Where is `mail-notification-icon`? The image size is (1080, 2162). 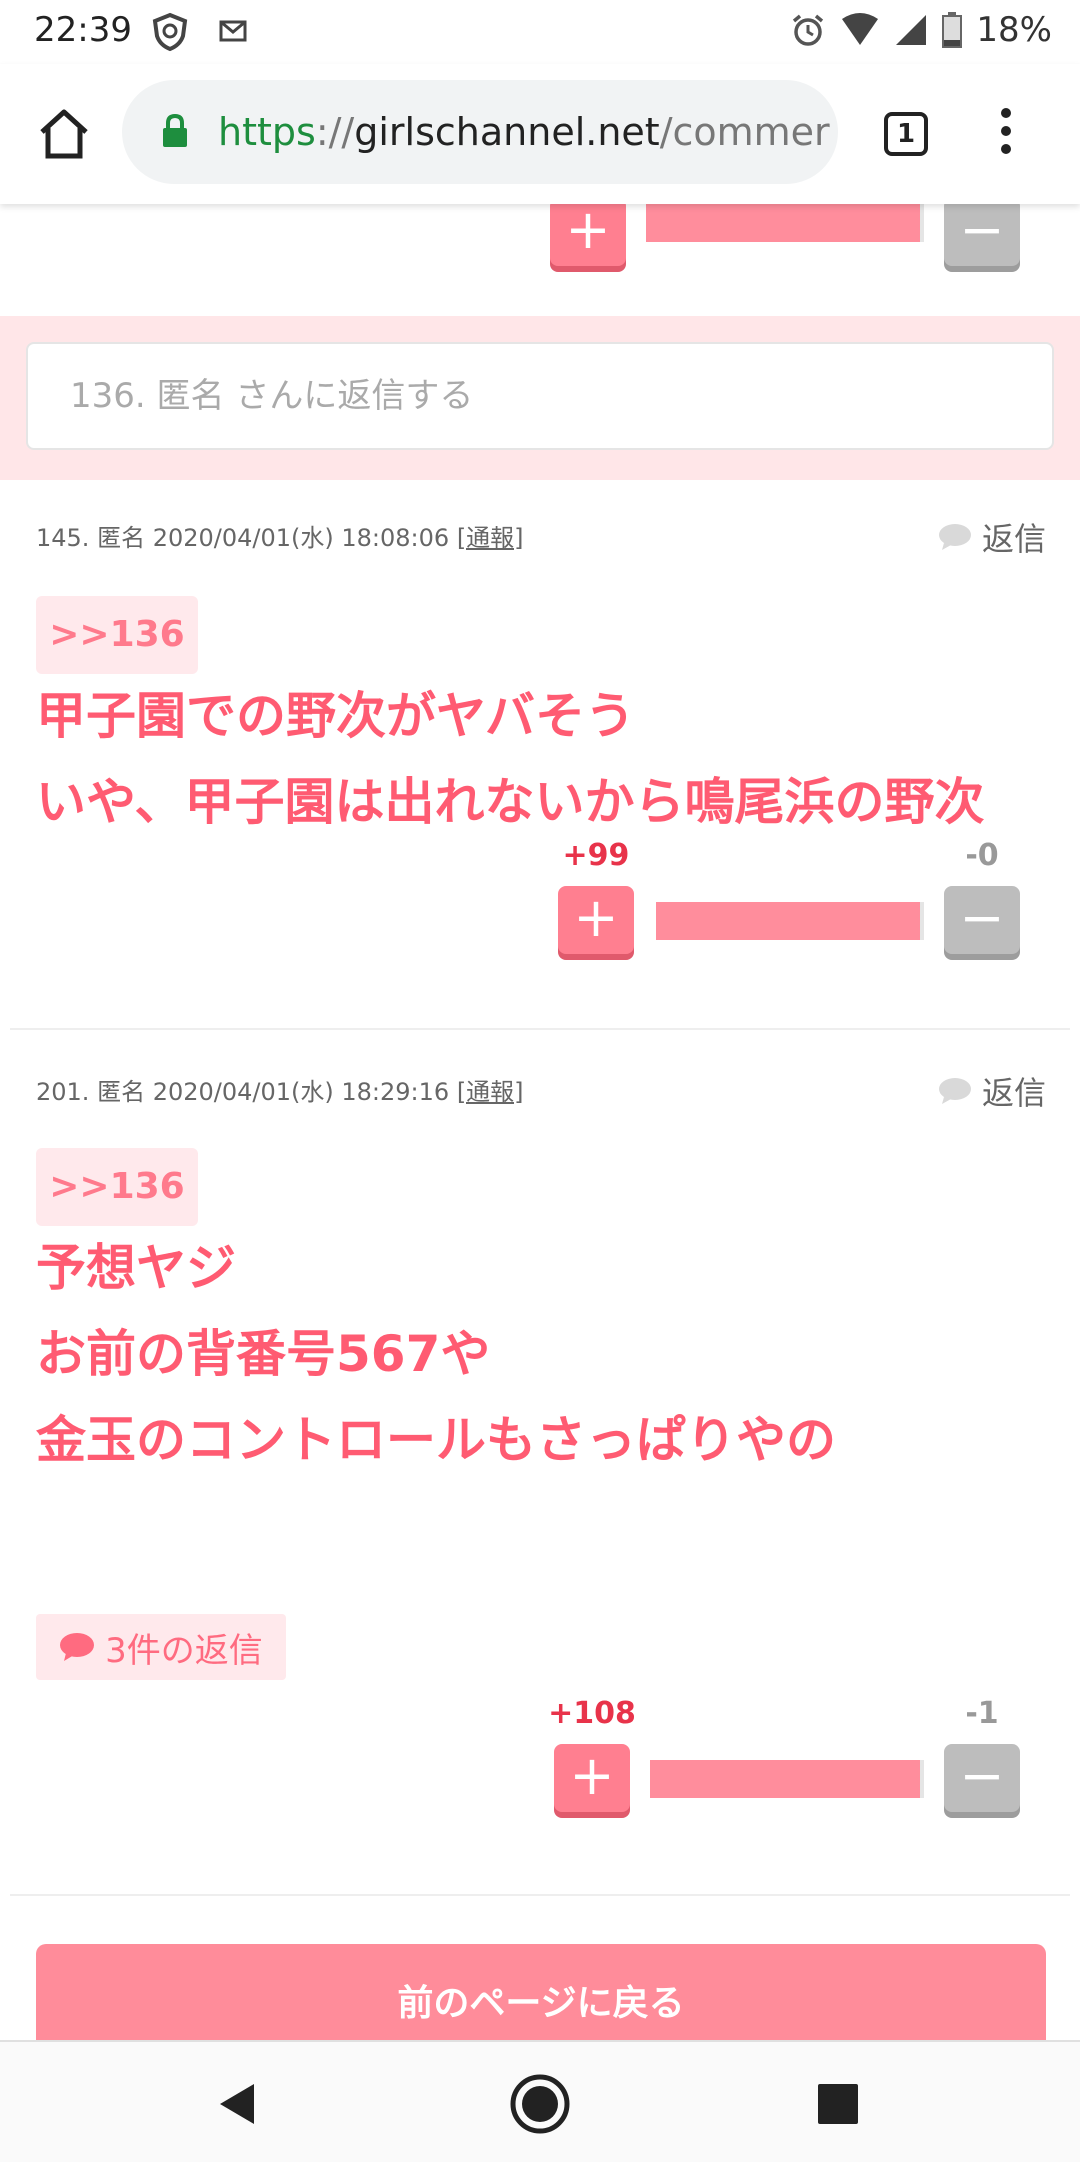 mail-notification-icon is located at coordinates (233, 31).